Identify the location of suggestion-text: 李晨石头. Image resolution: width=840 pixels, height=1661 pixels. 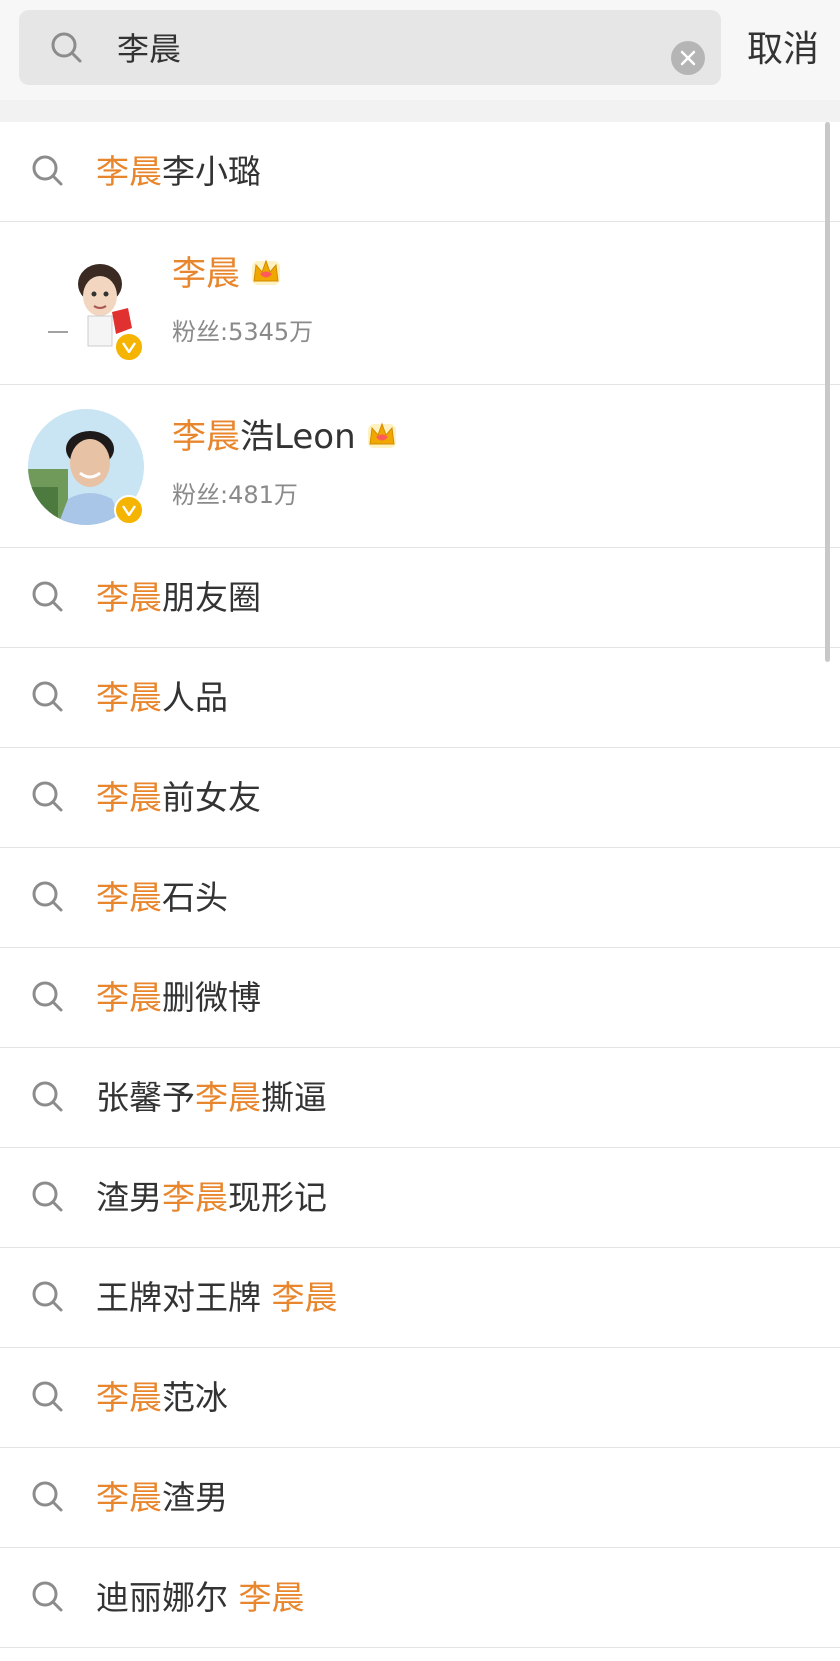
(162, 898).